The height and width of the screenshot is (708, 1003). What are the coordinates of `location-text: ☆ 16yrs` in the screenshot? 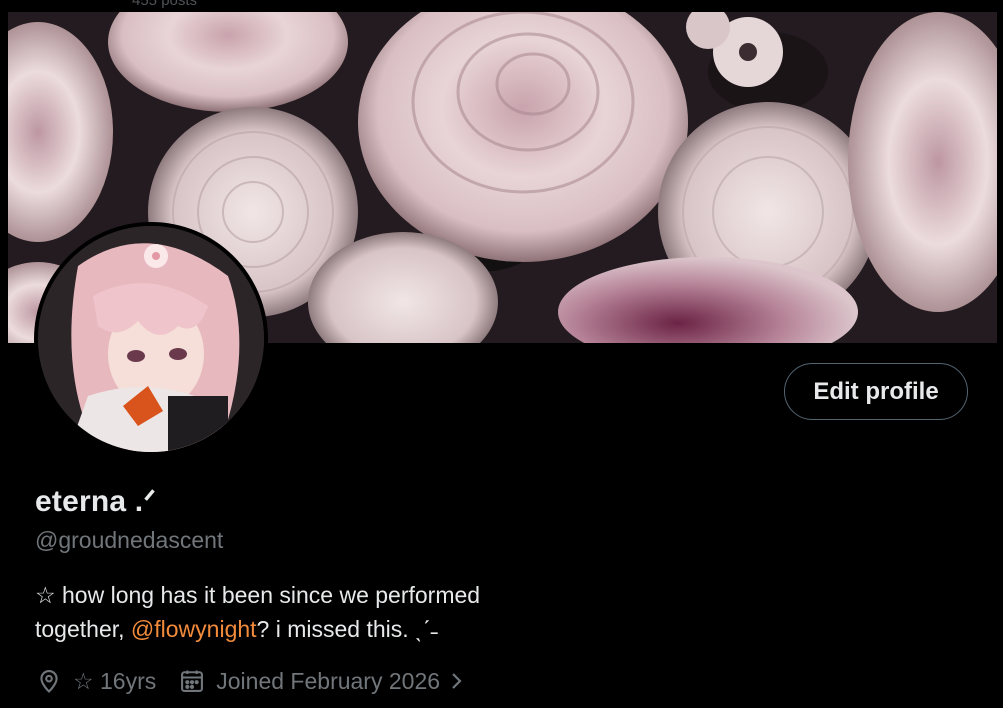 It's located at (115, 680).